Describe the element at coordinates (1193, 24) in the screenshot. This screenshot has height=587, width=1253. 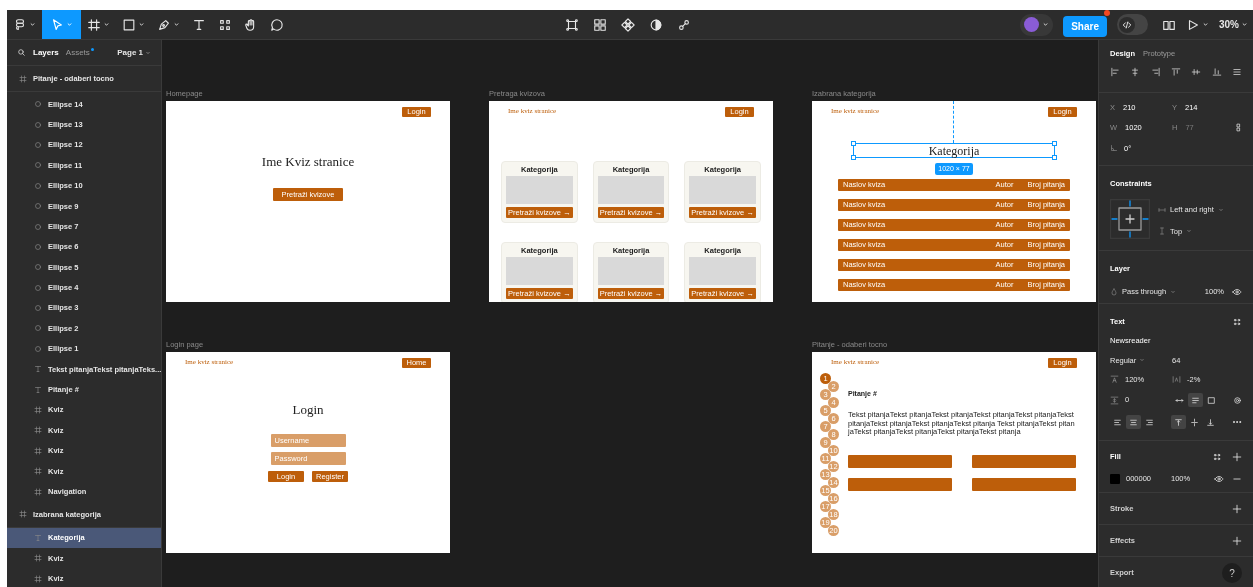
I see `play-icon` at that location.